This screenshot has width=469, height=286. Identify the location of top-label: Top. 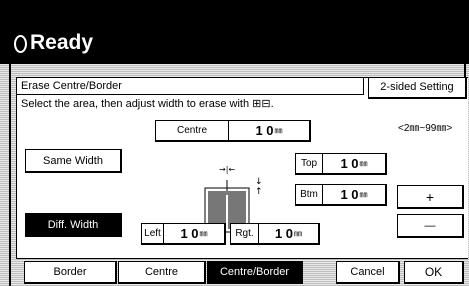
(309, 163).